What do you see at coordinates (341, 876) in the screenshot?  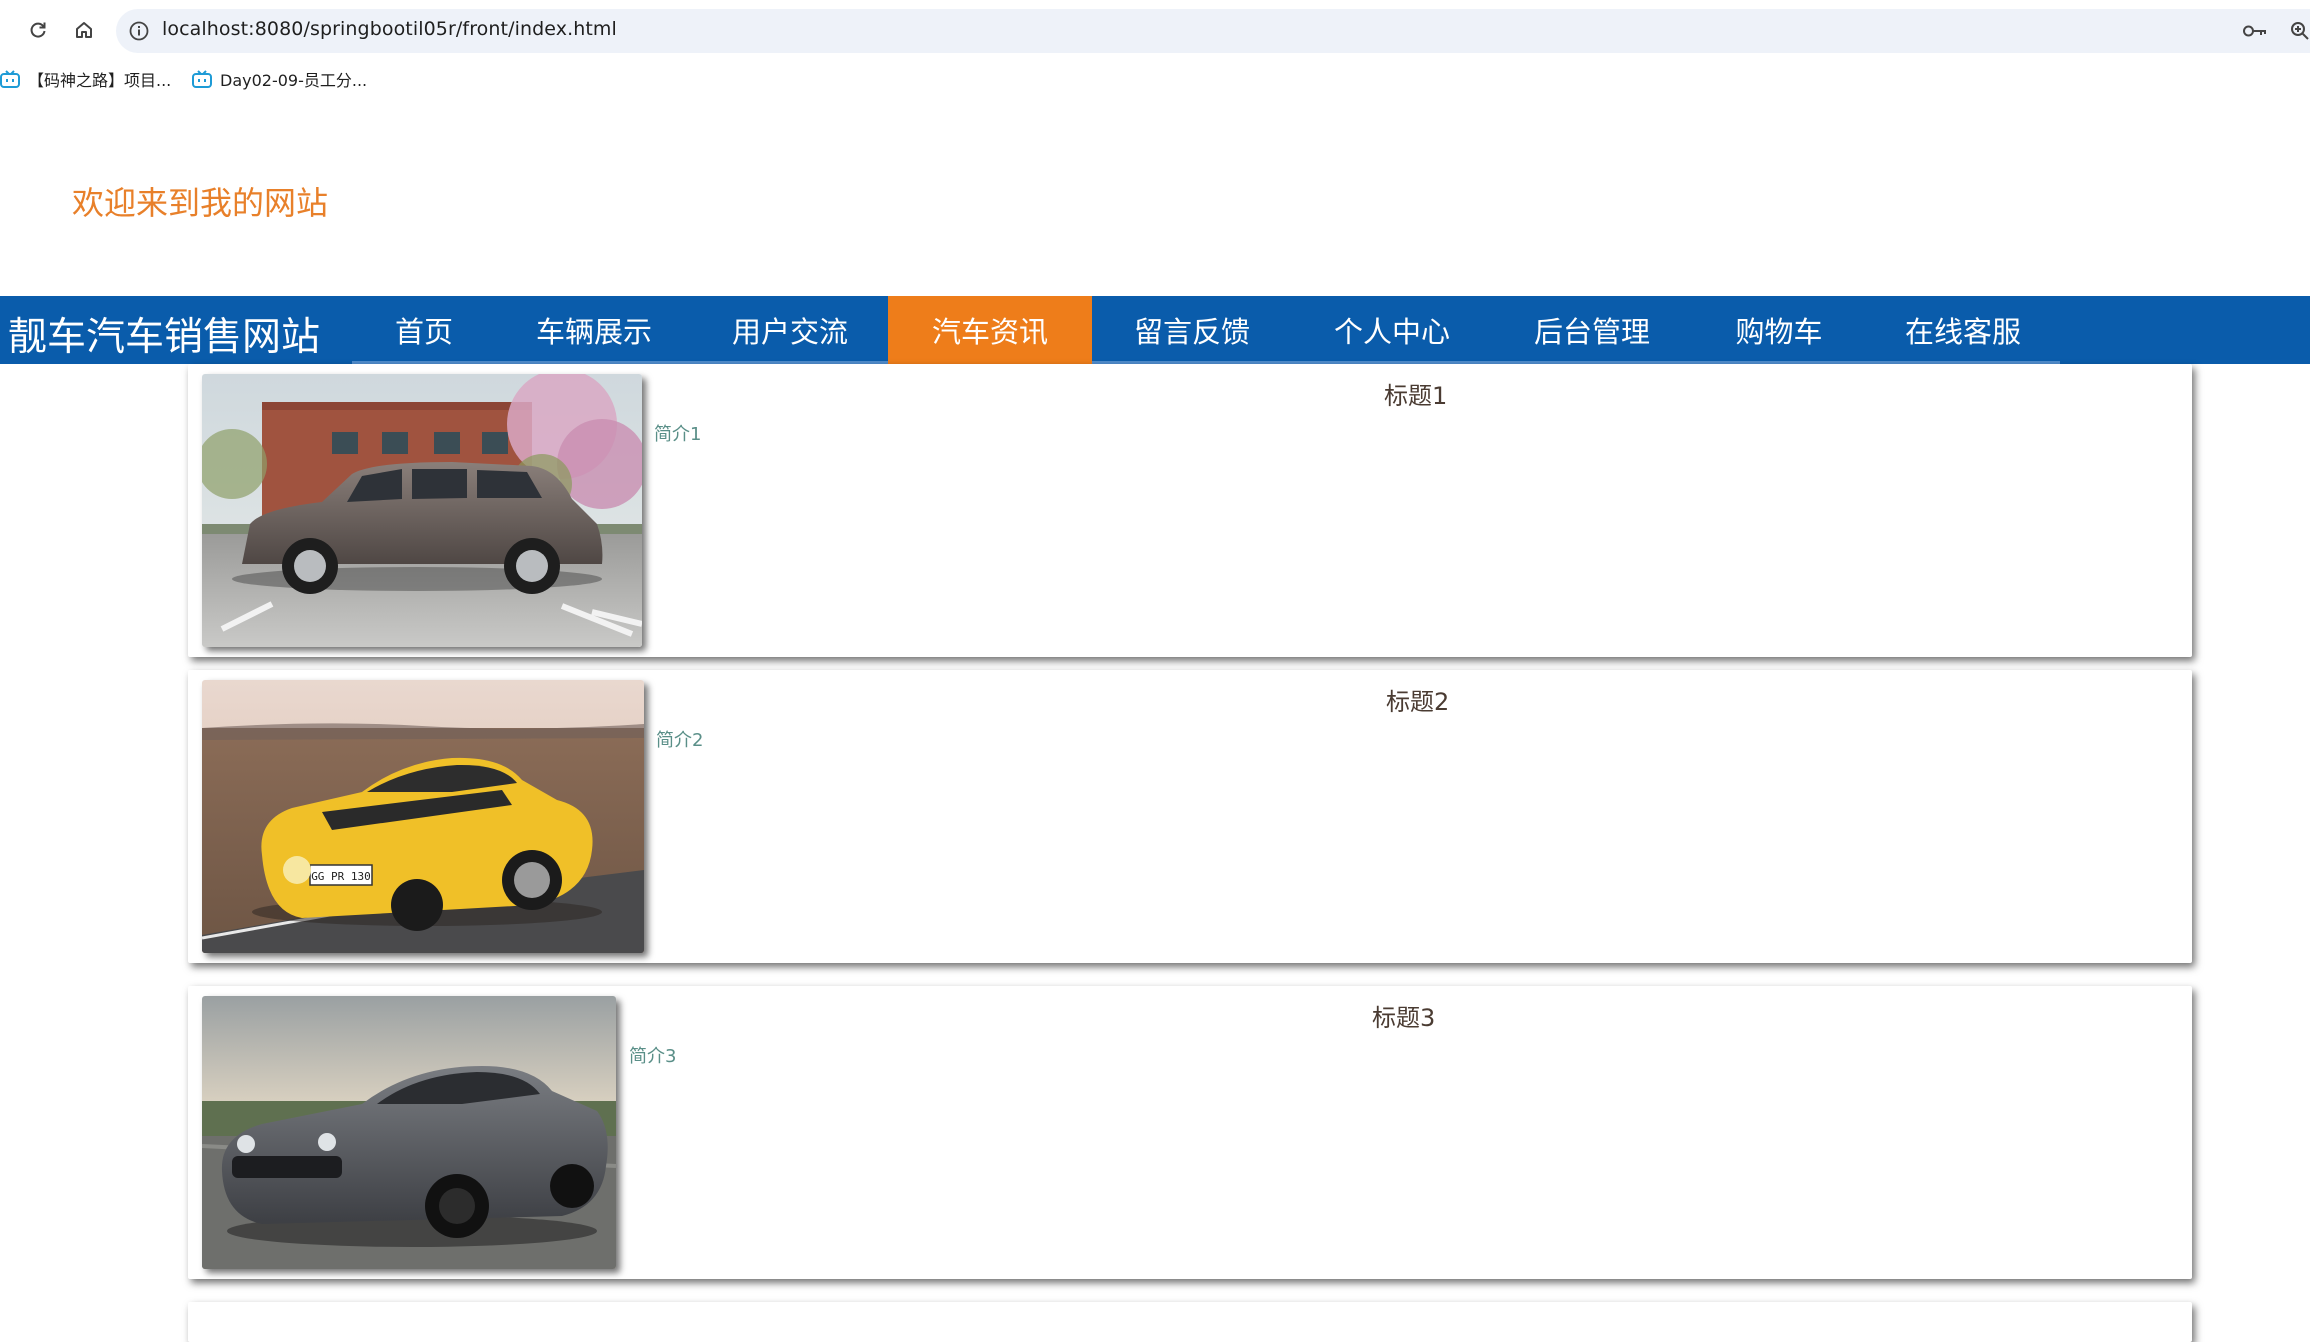 I see `license-plate-text: GG PR 130` at bounding box center [341, 876].